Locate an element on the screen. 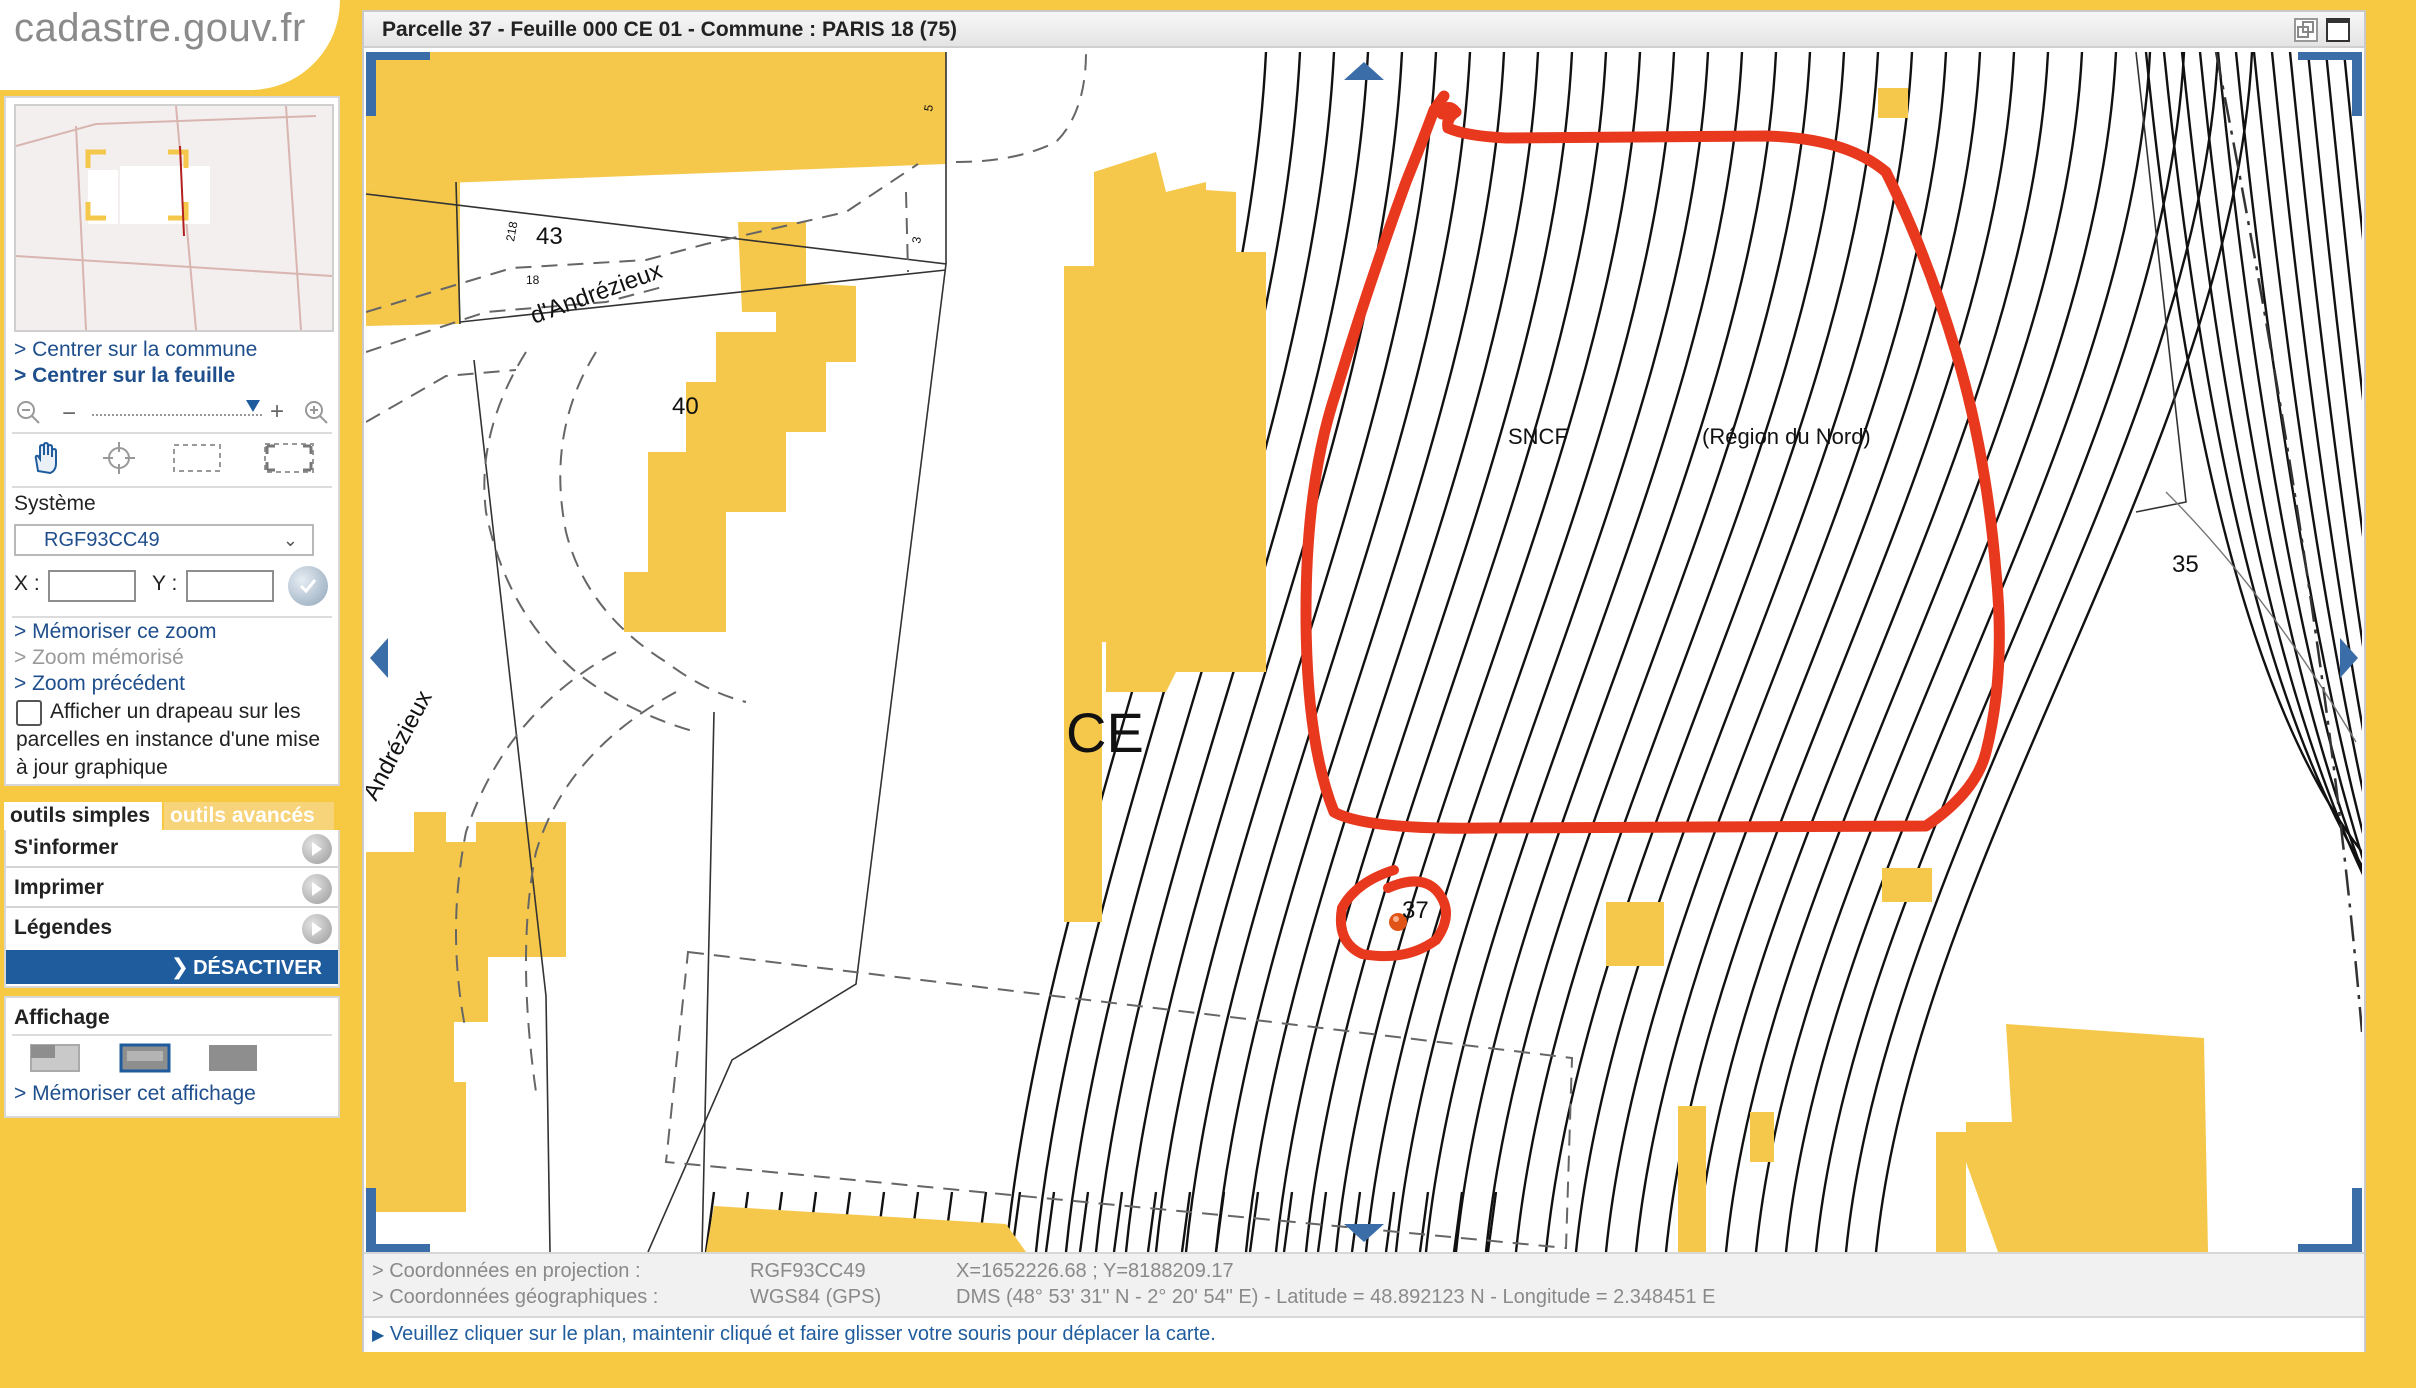 The height and width of the screenshot is (1388, 2416). logo: cadastre.gouv.fr is located at coordinates (170, 45).